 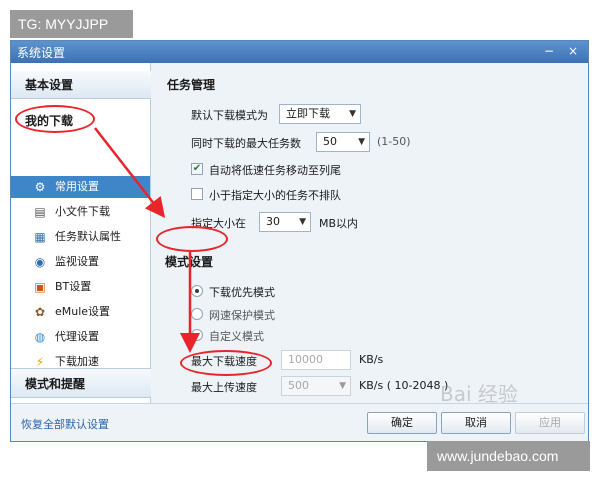 What do you see at coordinates (40, 237) in the screenshot?
I see `task-icon: ▦` at bounding box center [40, 237].